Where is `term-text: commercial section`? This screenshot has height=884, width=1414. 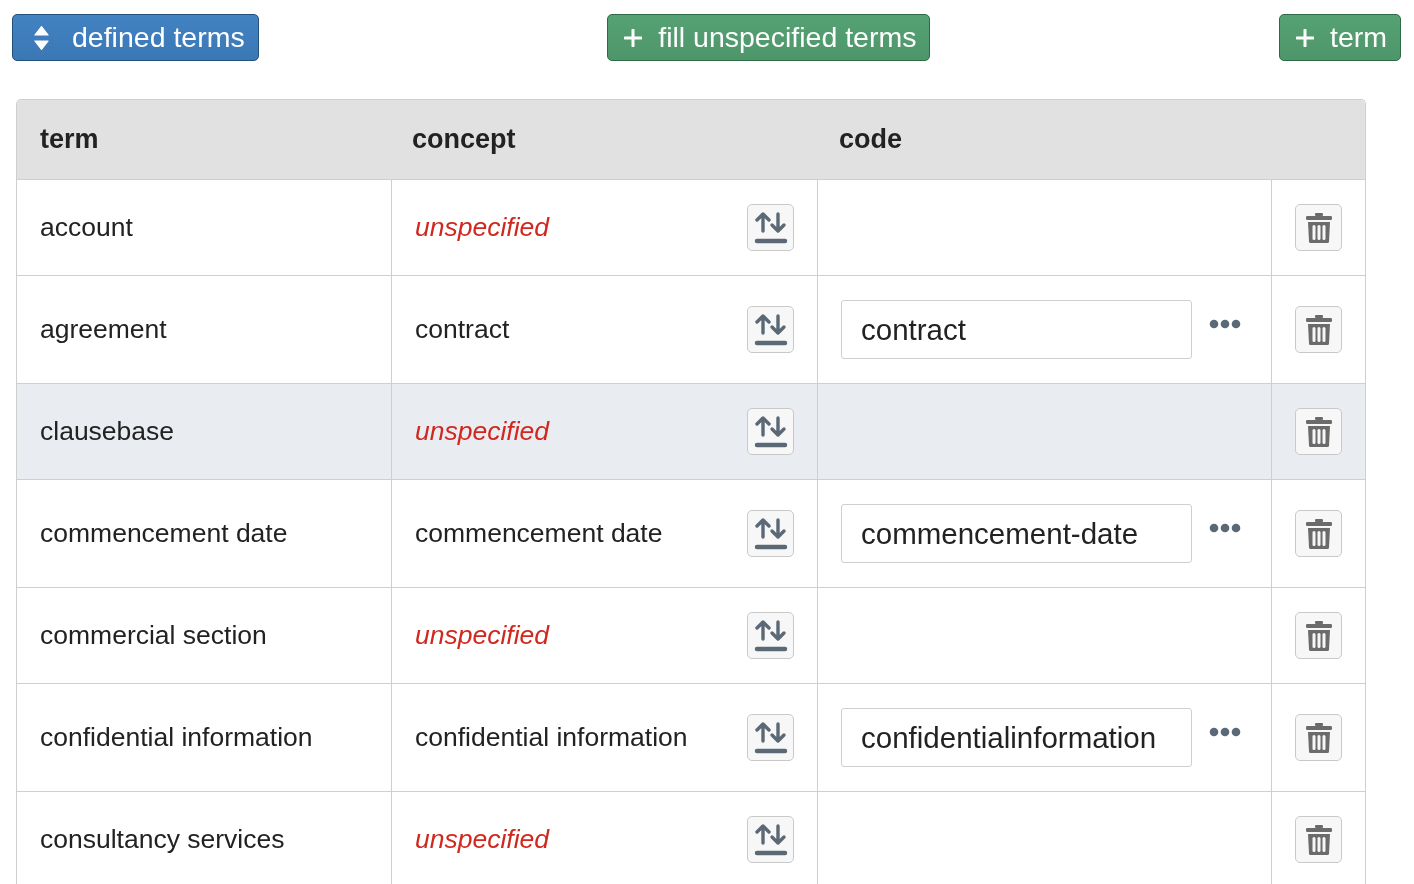
term-text: commercial section is located at coordinates (153, 635).